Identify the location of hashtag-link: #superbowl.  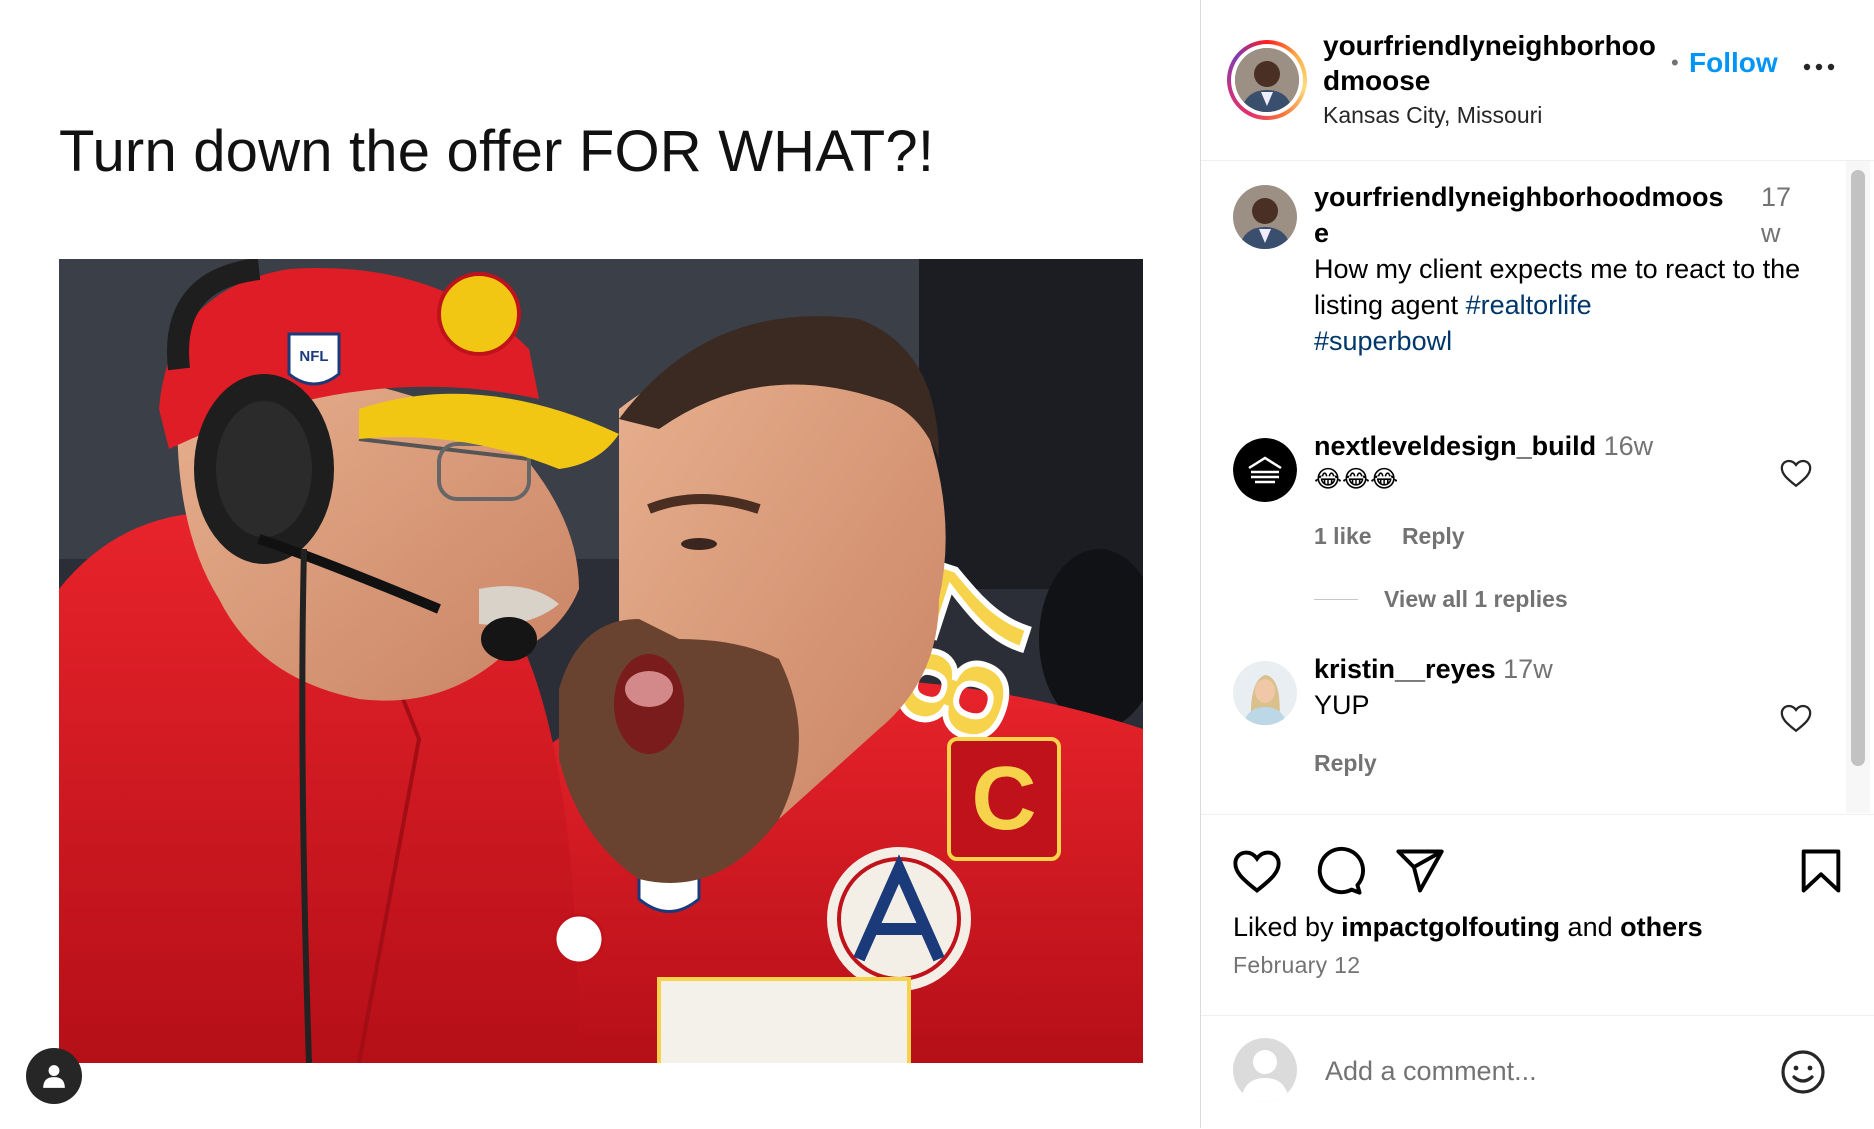
(1383, 341).